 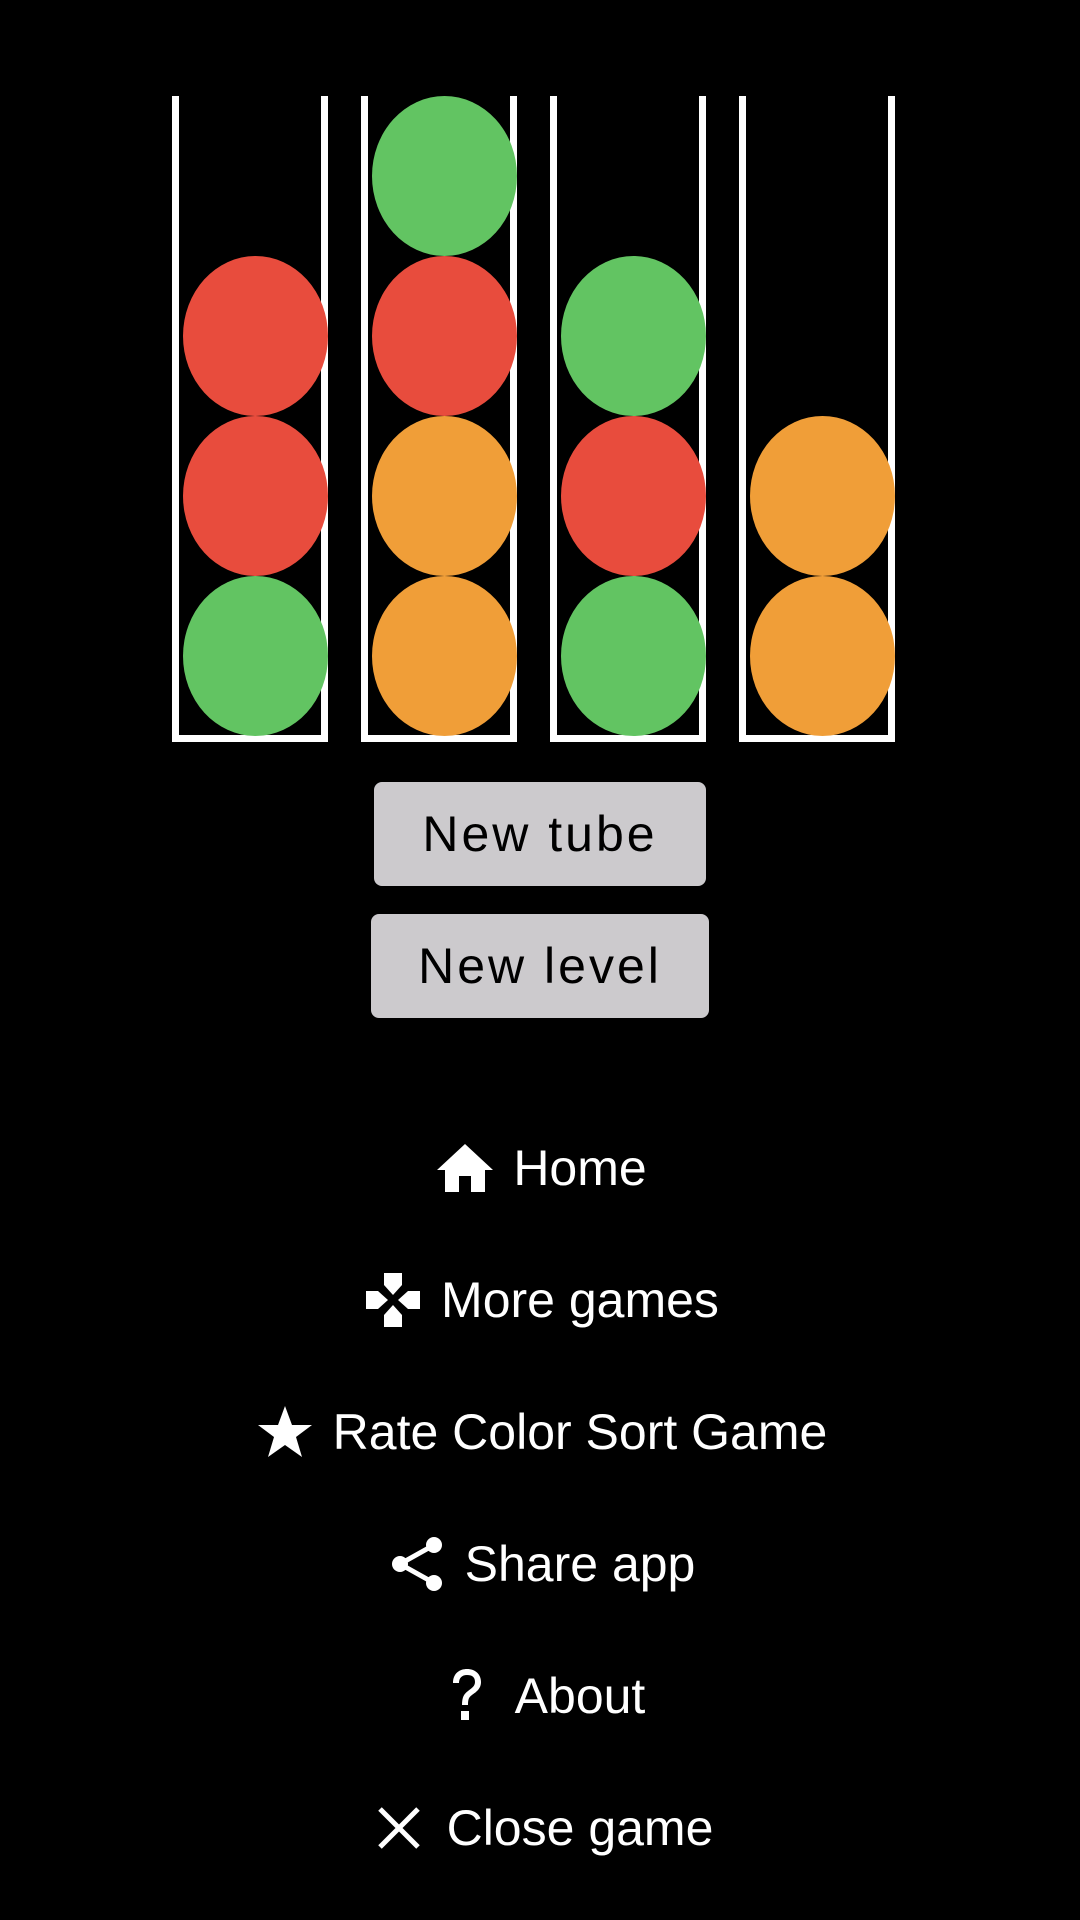 I want to click on menu-item-about: About, so click(x=540, y=1696).